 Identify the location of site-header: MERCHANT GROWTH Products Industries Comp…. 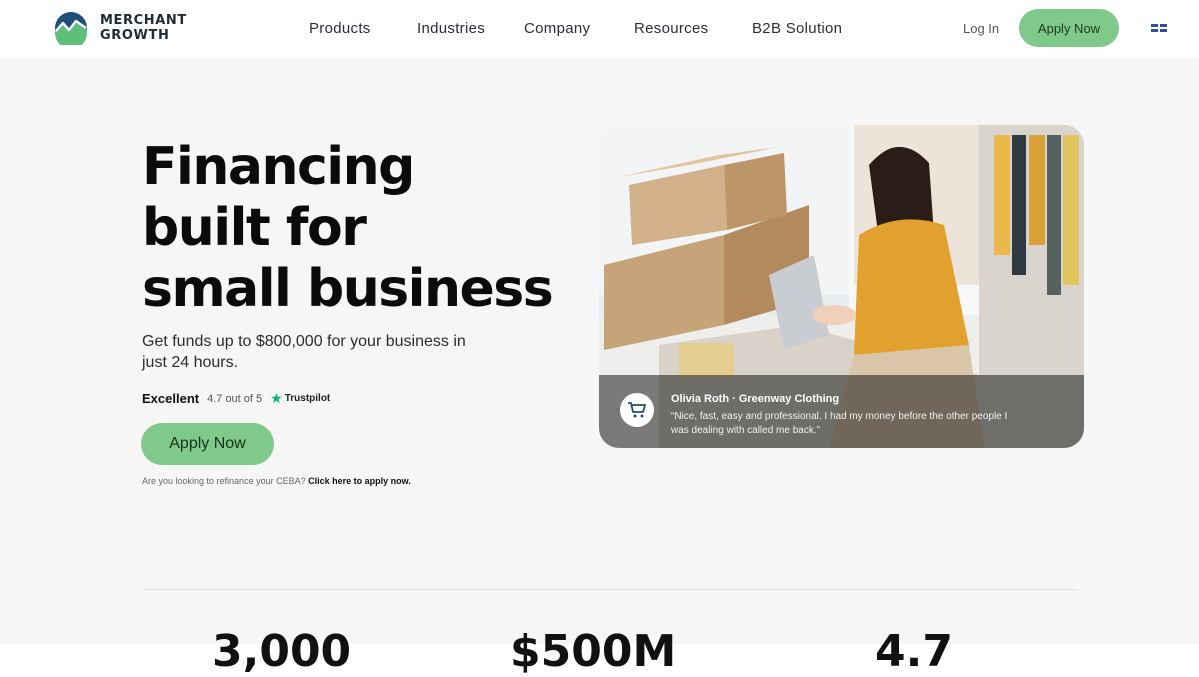
(599, 29).